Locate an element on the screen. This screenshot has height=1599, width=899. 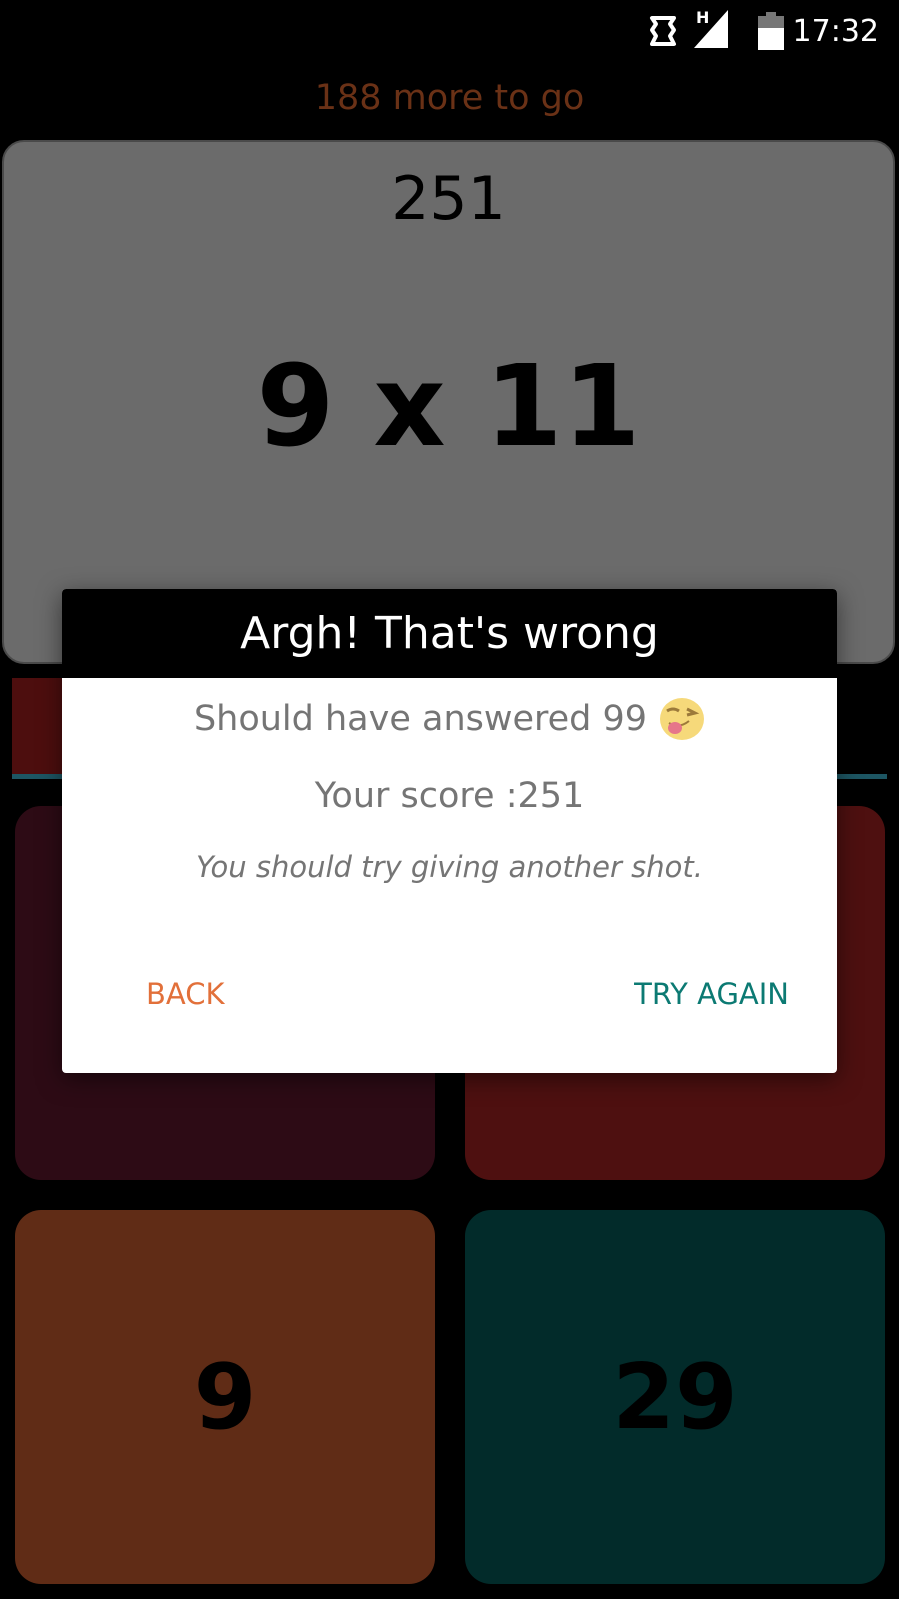
vibrate-icon is located at coordinates (663, 33).